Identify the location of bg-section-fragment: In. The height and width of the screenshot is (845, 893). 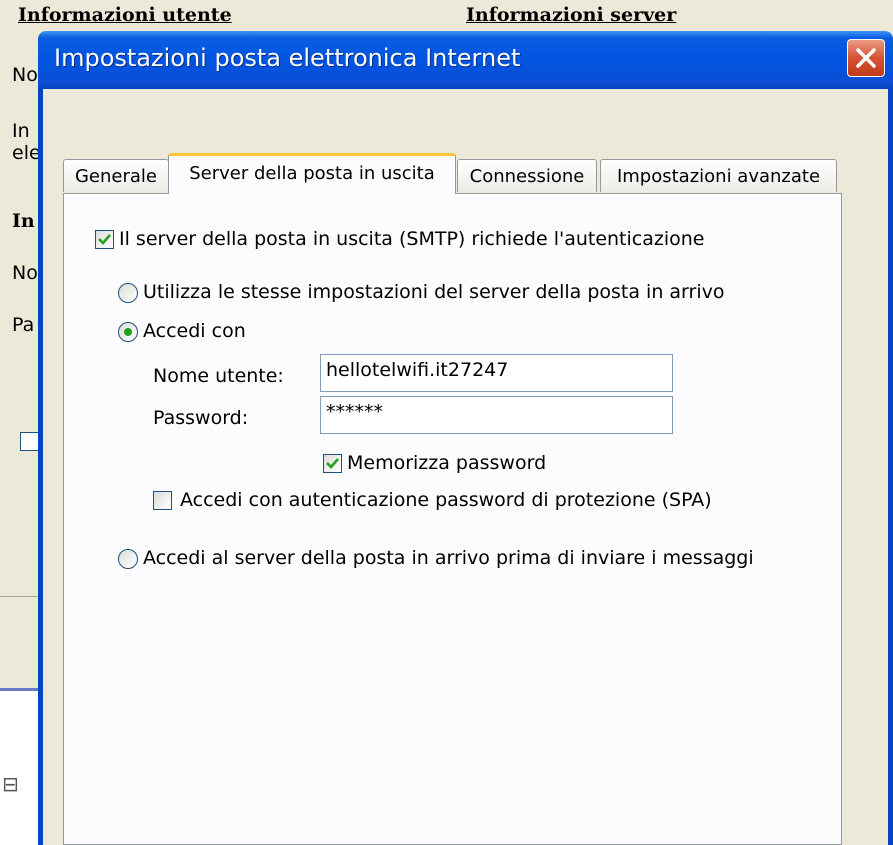
(23, 221).